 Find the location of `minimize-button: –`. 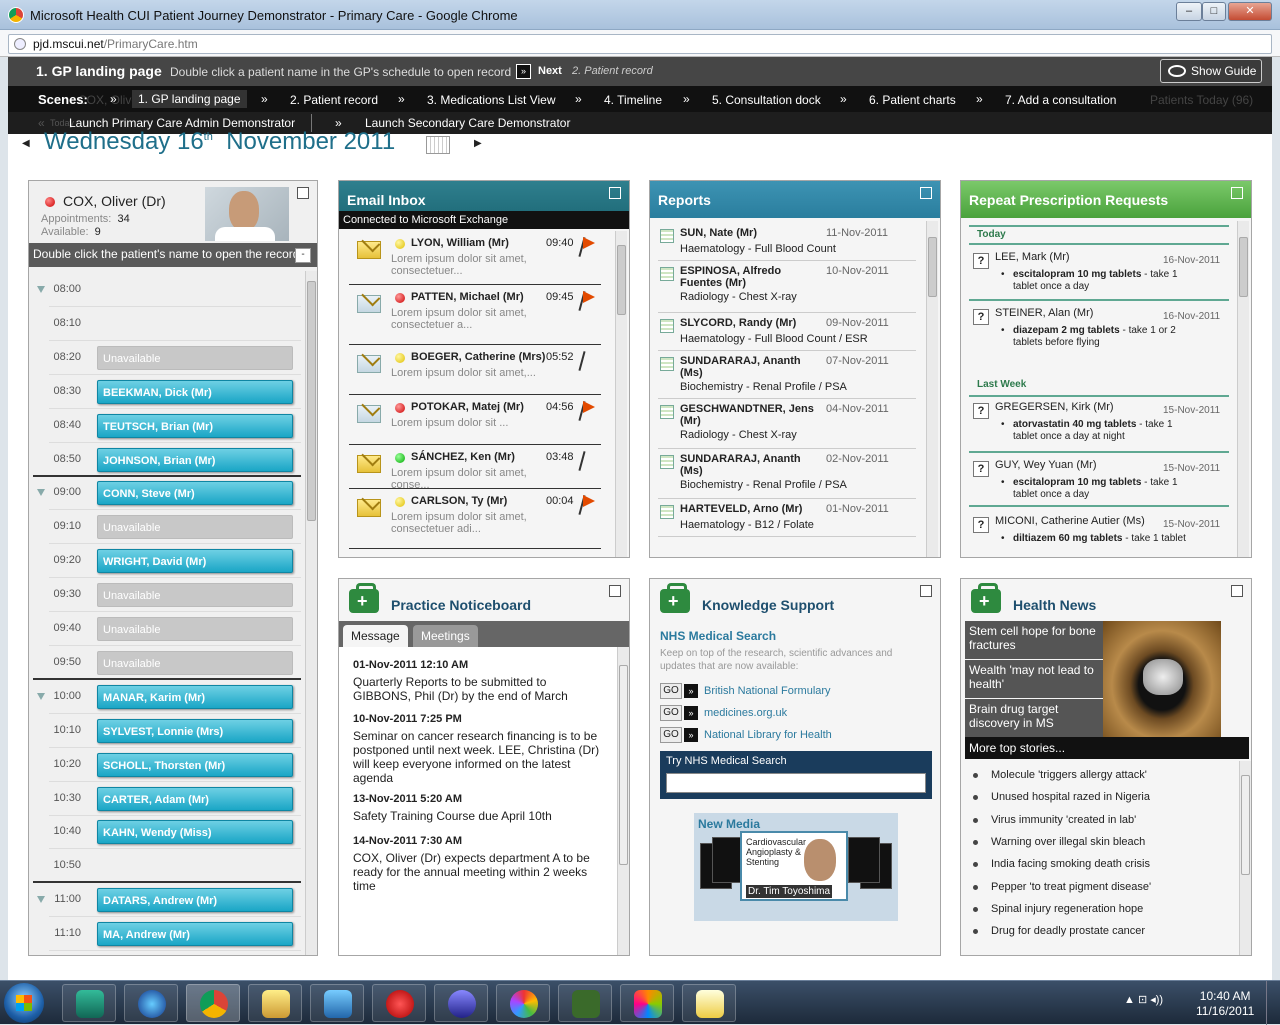

minimize-button: – is located at coordinates (1189, 11).